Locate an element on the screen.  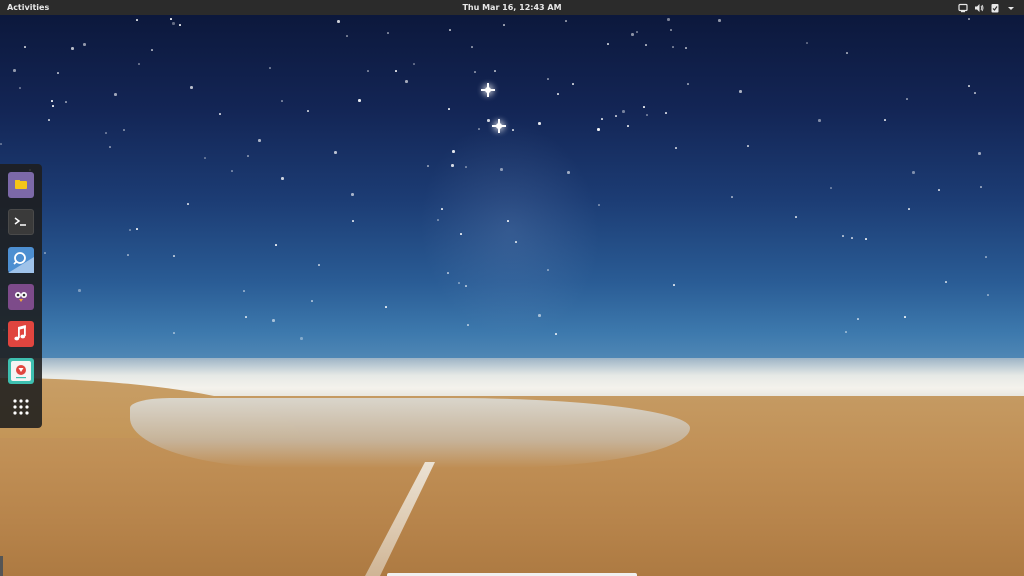
clock-container: Thu Mar 16, 12:43 AM is located at coordinates (512, 7).